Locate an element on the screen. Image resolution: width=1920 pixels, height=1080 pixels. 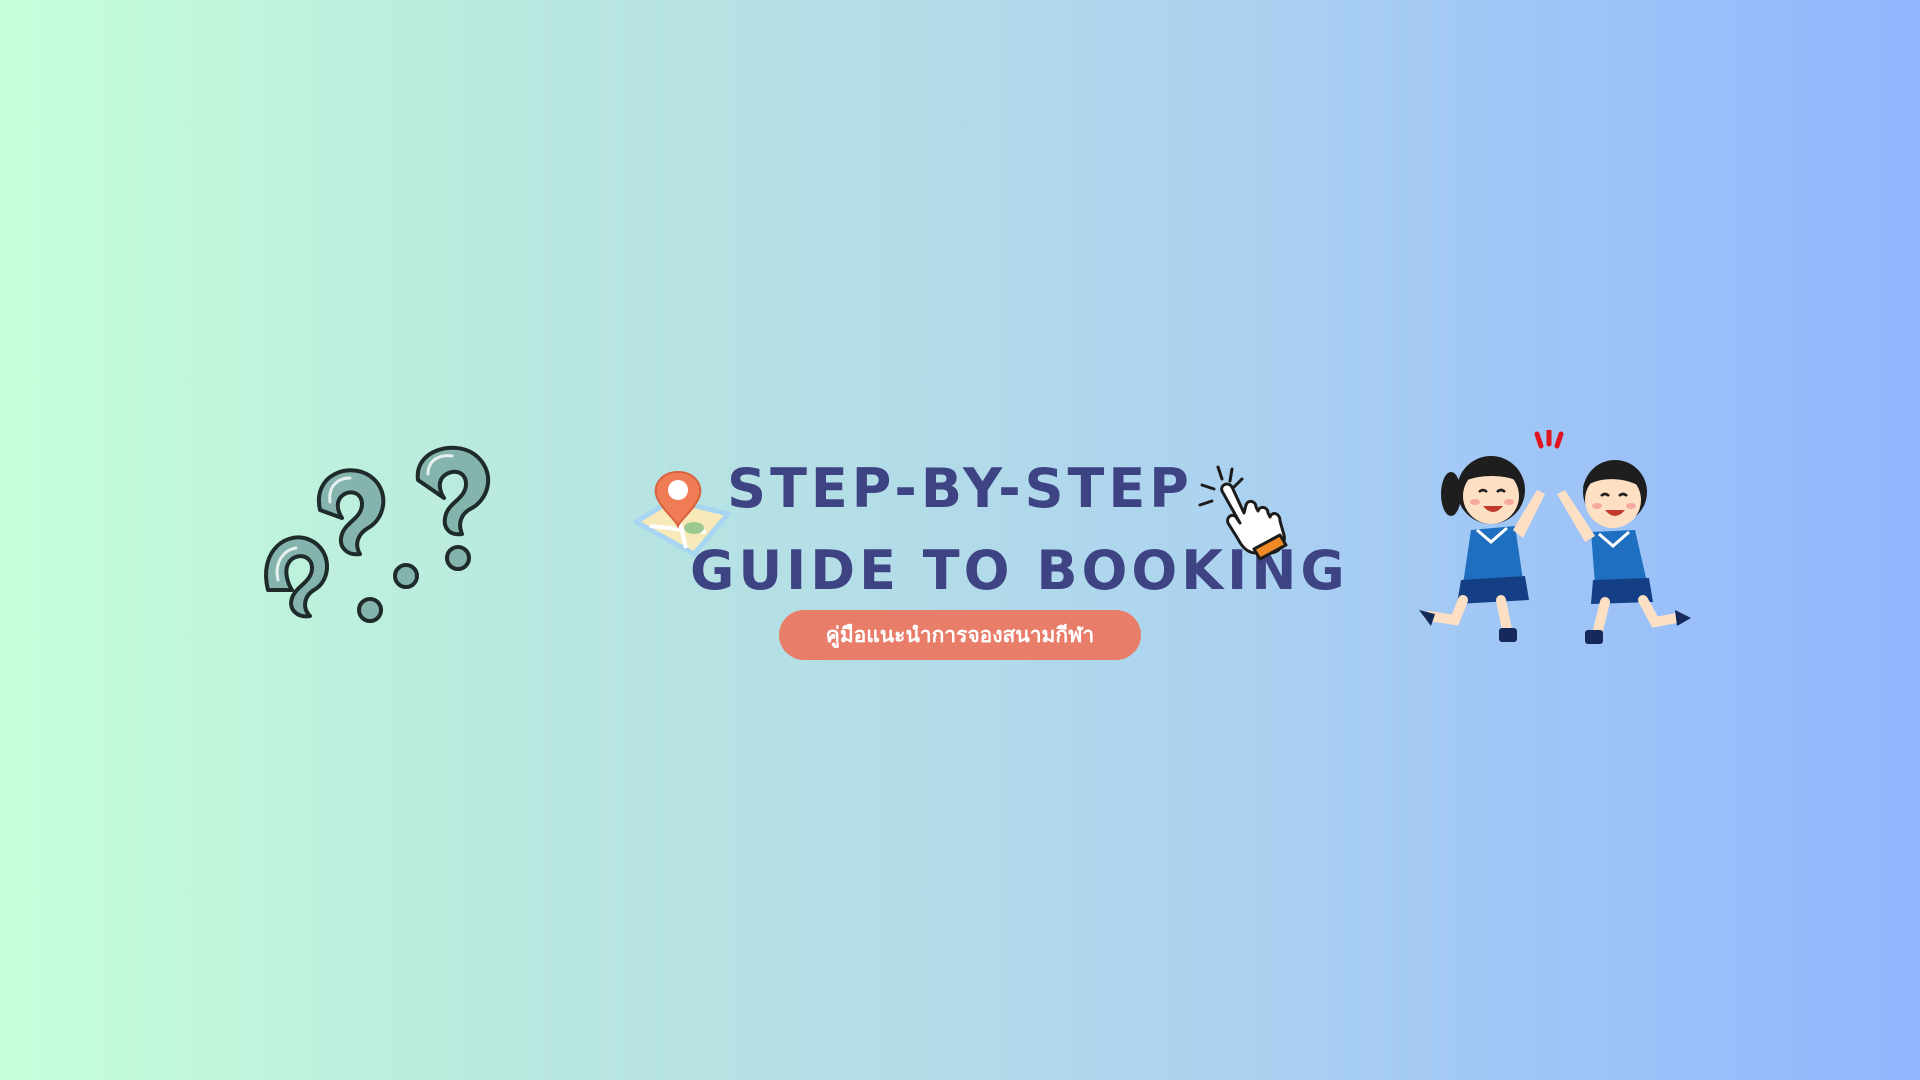
pointing-hand-icon is located at coordinates (1243, 513).